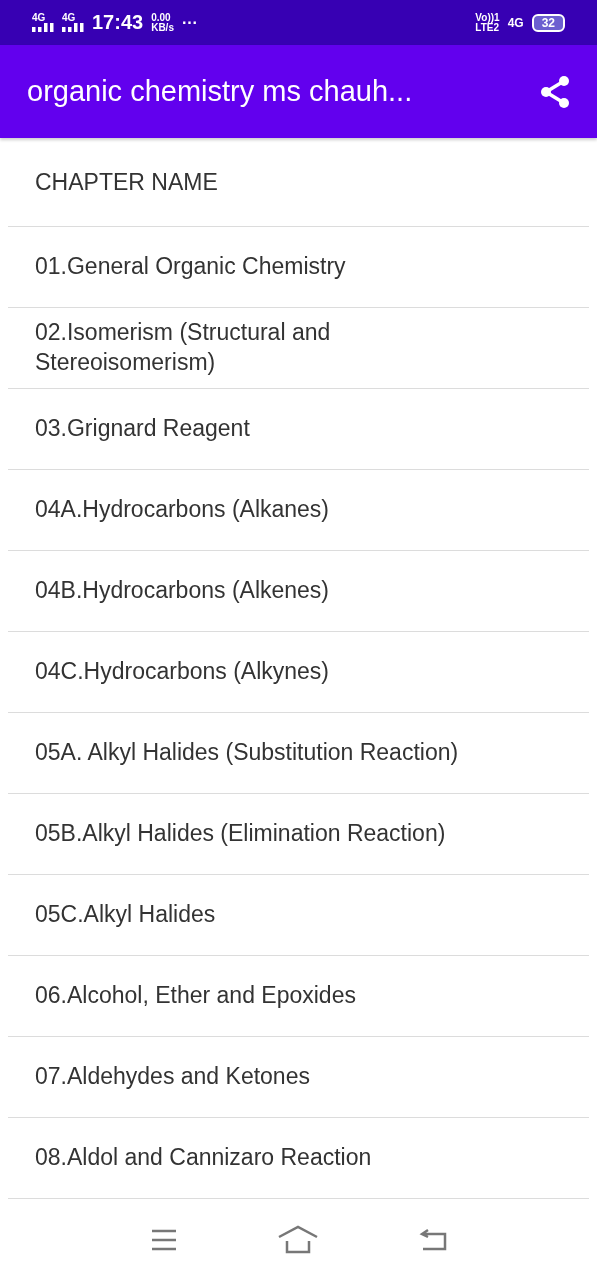  Describe the element at coordinates (163, 1239) in the screenshot. I see `menu-icon` at that location.